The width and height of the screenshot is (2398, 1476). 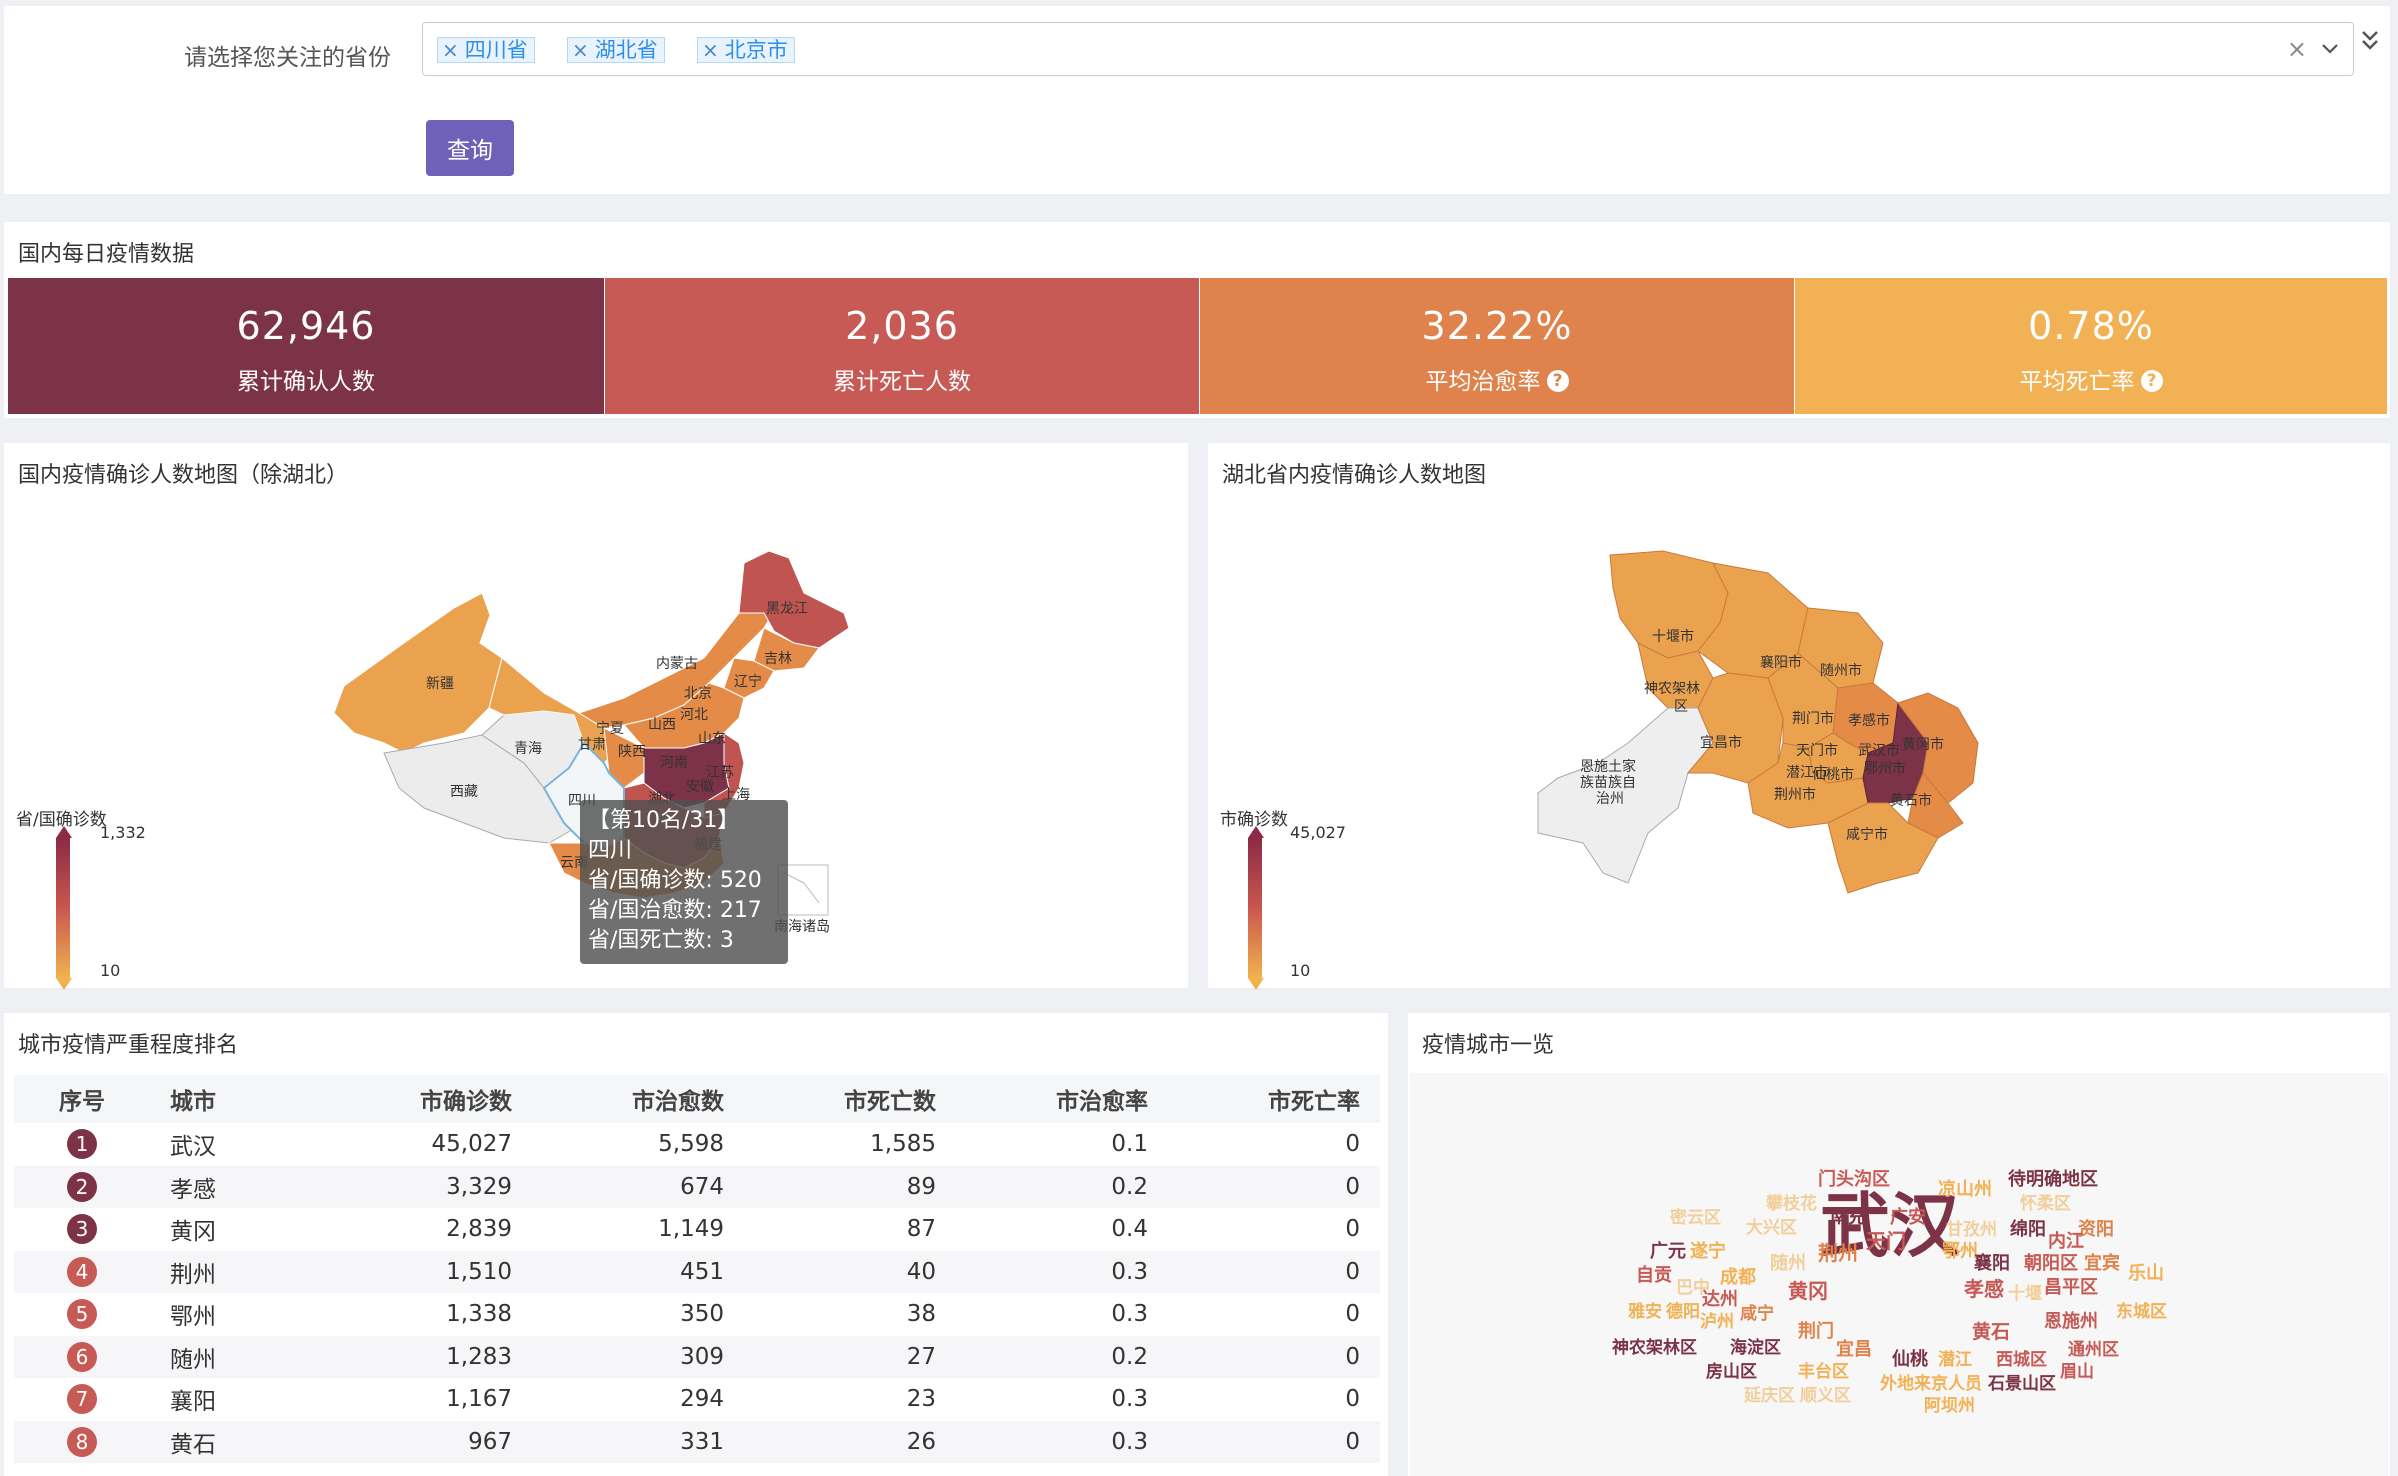 What do you see at coordinates (1910, 1358) in the screenshot?
I see `cloud-word: 仙桃` at bounding box center [1910, 1358].